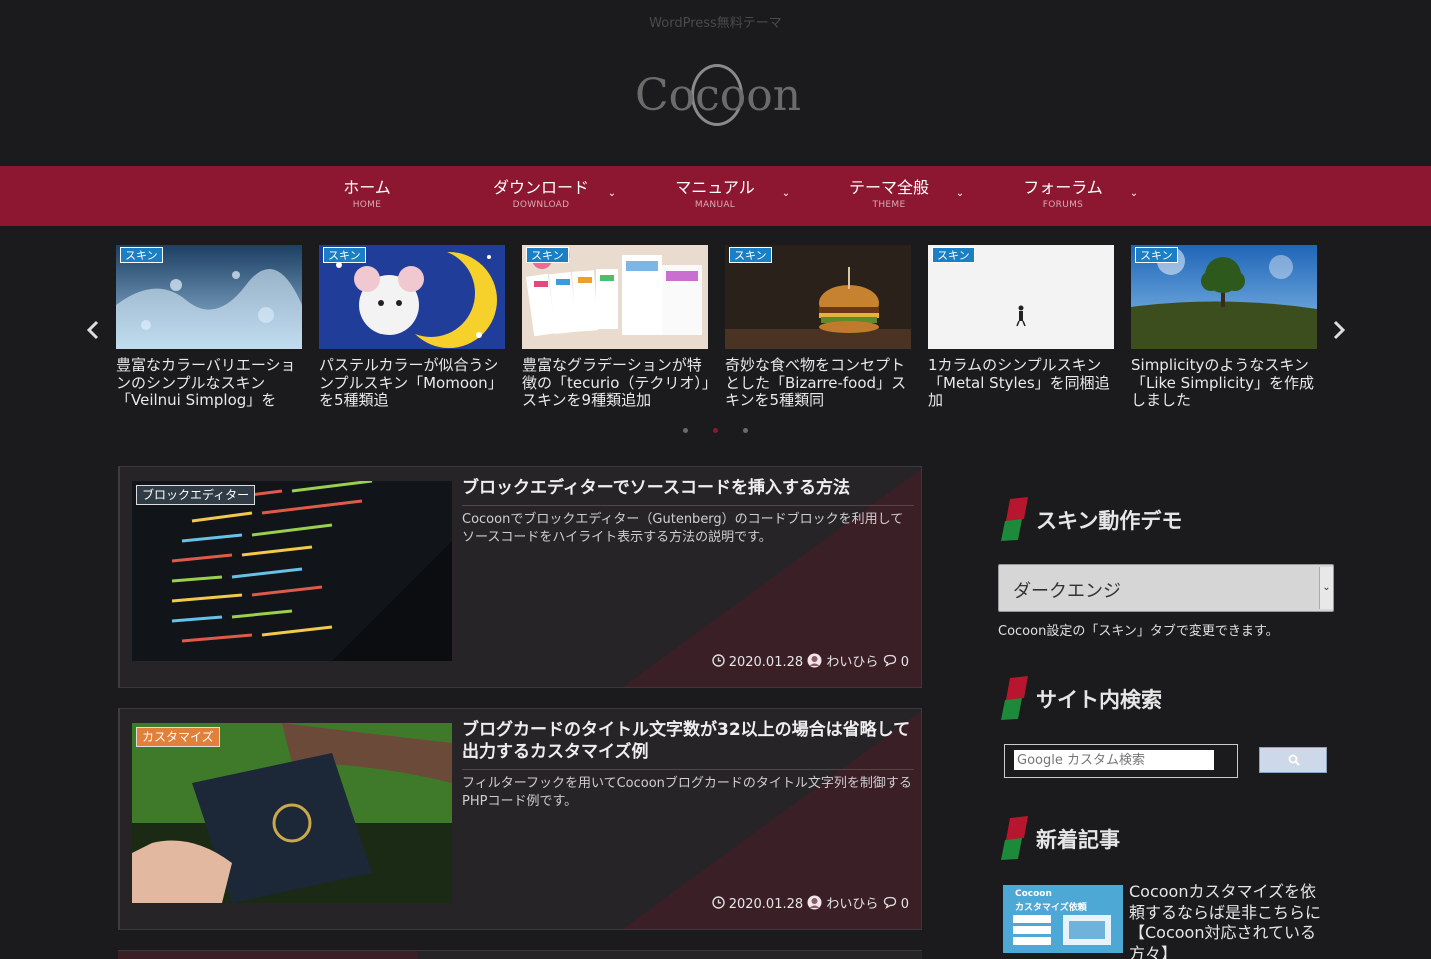  Describe the element at coordinates (1021, 330) in the screenshot. I see `carousel-slide: スキン 1カラムのシンプルスキン「Metal Styles」を同梱追加` at that location.